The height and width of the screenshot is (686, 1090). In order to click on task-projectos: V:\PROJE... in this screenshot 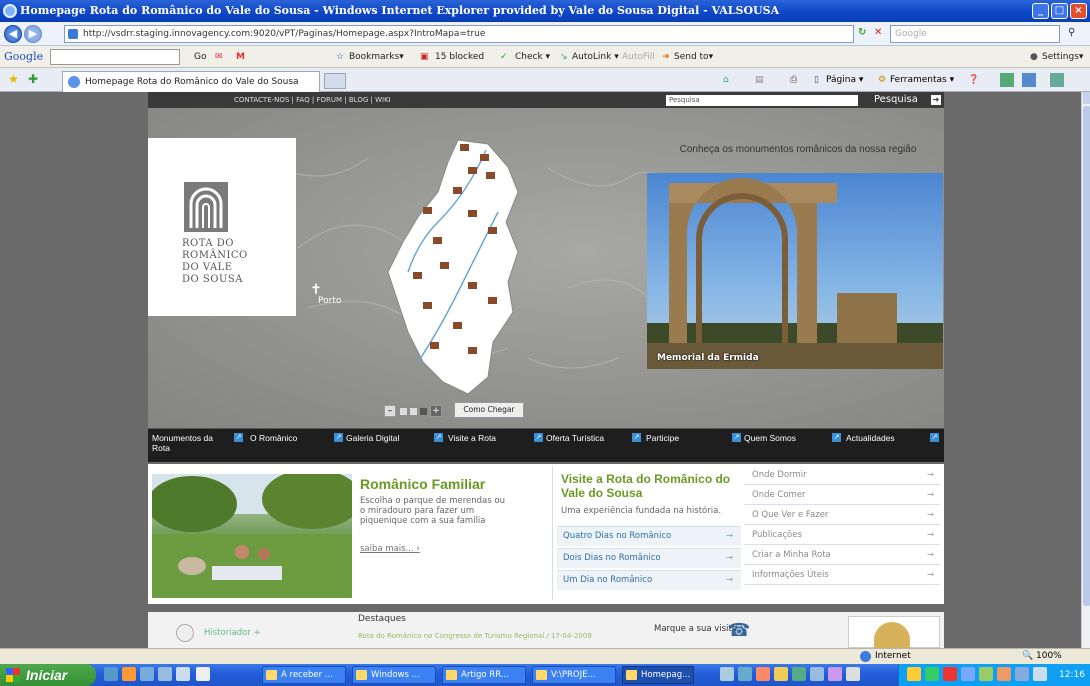, I will do `click(574, 675)`.